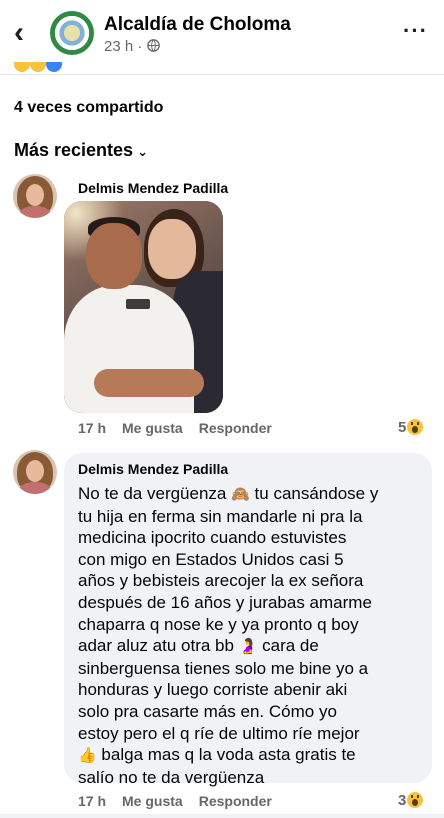  I want to click on like-reaction-icon, so click(54, 67).